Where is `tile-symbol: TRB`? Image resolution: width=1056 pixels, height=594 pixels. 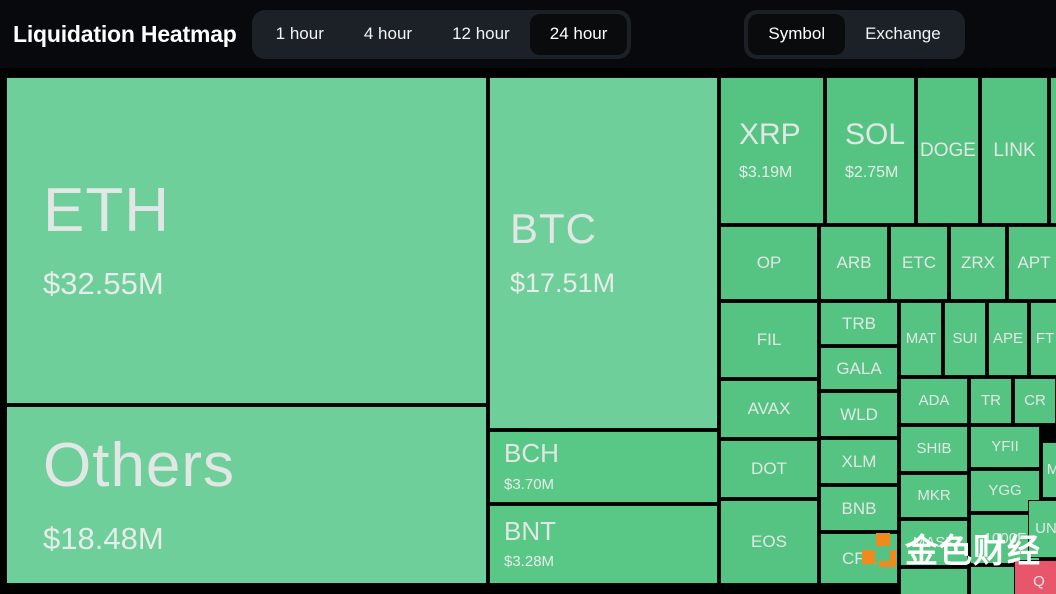
tile-symbol: TRB is located at coordinates (859, 323).